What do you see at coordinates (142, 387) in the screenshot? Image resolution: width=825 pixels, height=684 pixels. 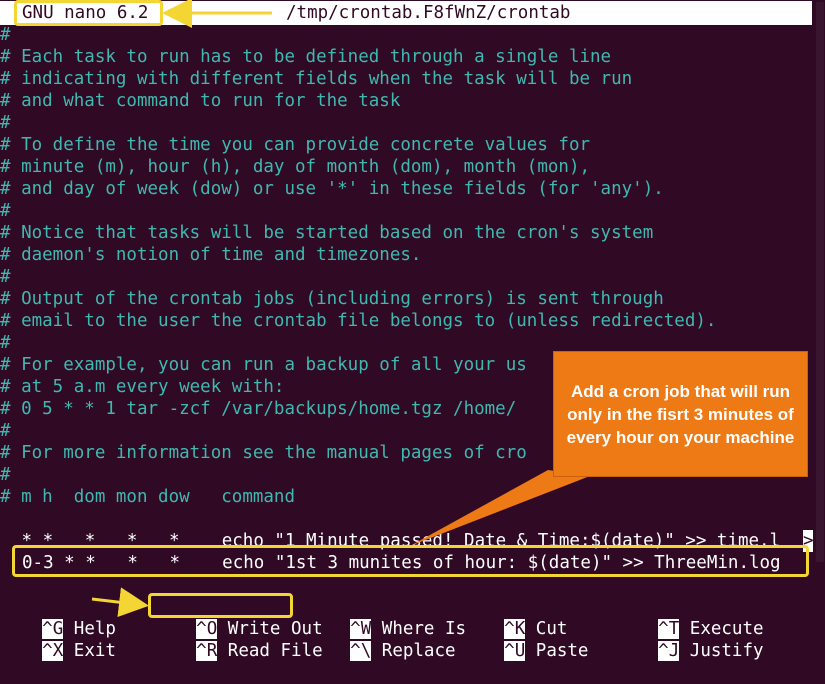 I see `editor-line: # at 5 a.m every week with:` at bounding box center [142, 387].